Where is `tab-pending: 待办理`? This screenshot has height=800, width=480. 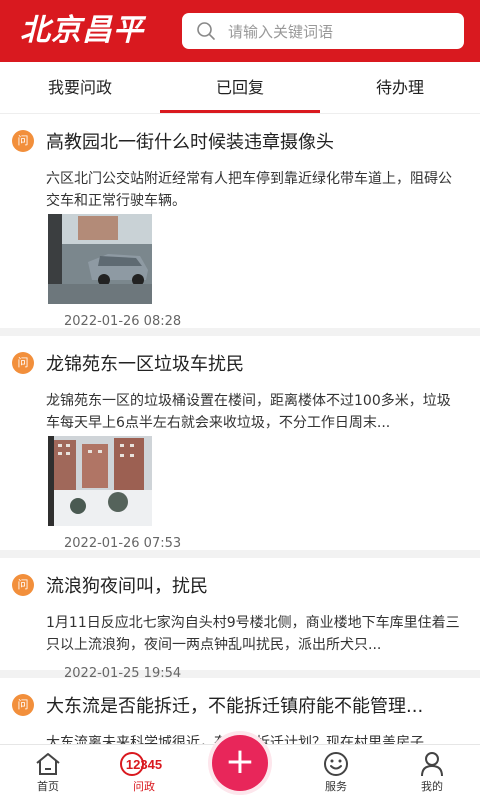 tab-pending: 待办理 is located at coordinates (400, 87).